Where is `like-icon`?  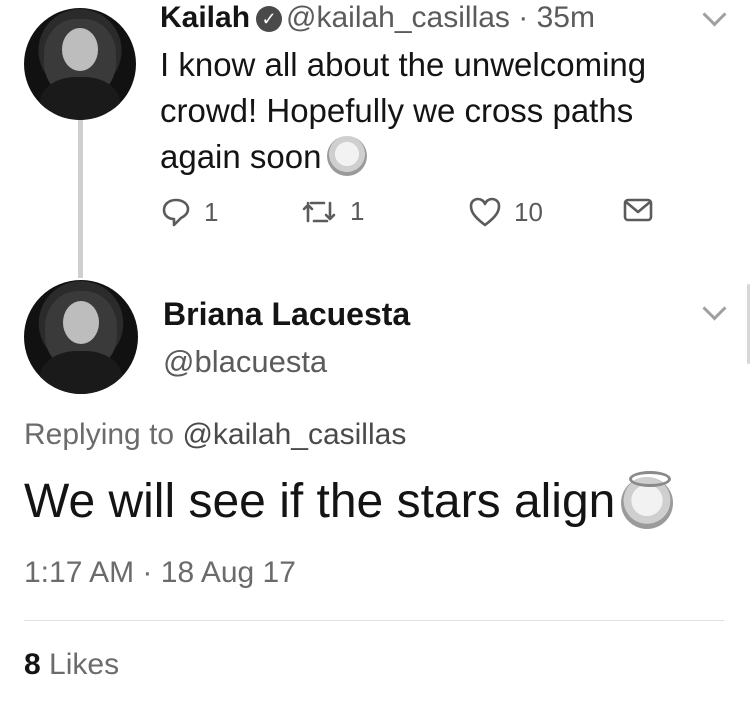
like-icon is located at coordinates (485, 212).